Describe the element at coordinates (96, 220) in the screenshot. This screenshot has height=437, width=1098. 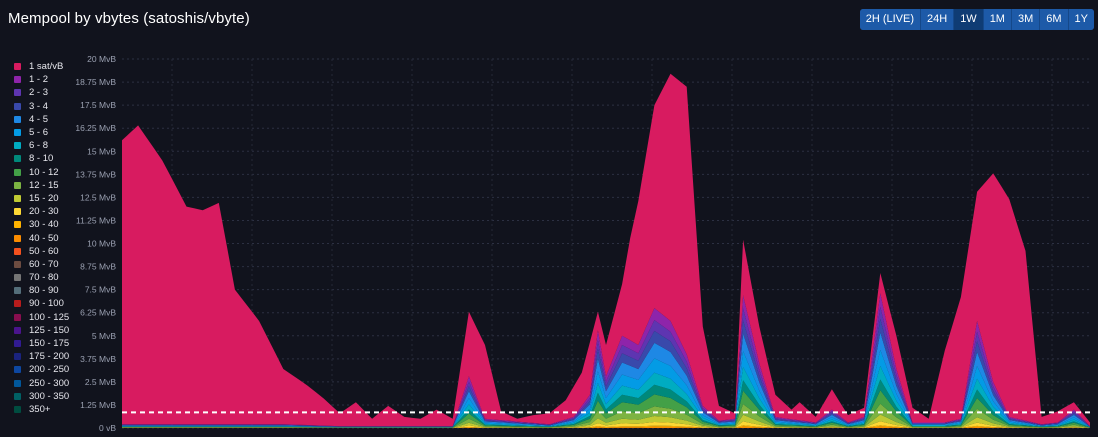
I see `y-tick-label: 11.25 MvB` at that location.